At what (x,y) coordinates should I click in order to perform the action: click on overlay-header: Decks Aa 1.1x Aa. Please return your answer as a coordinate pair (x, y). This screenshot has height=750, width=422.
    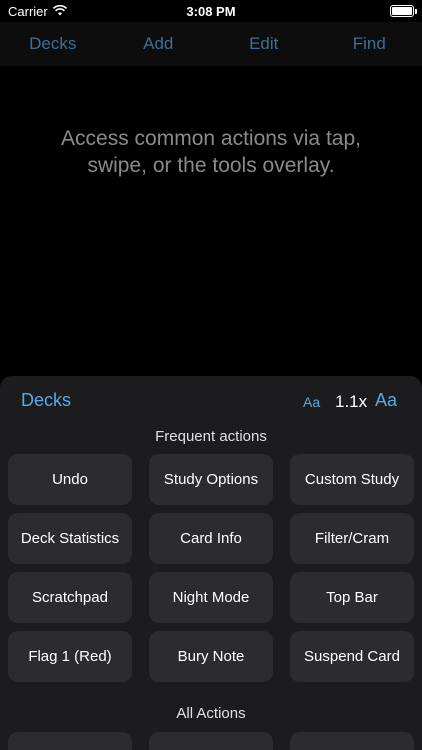
    Looking at the image, I should click on (211, 401).